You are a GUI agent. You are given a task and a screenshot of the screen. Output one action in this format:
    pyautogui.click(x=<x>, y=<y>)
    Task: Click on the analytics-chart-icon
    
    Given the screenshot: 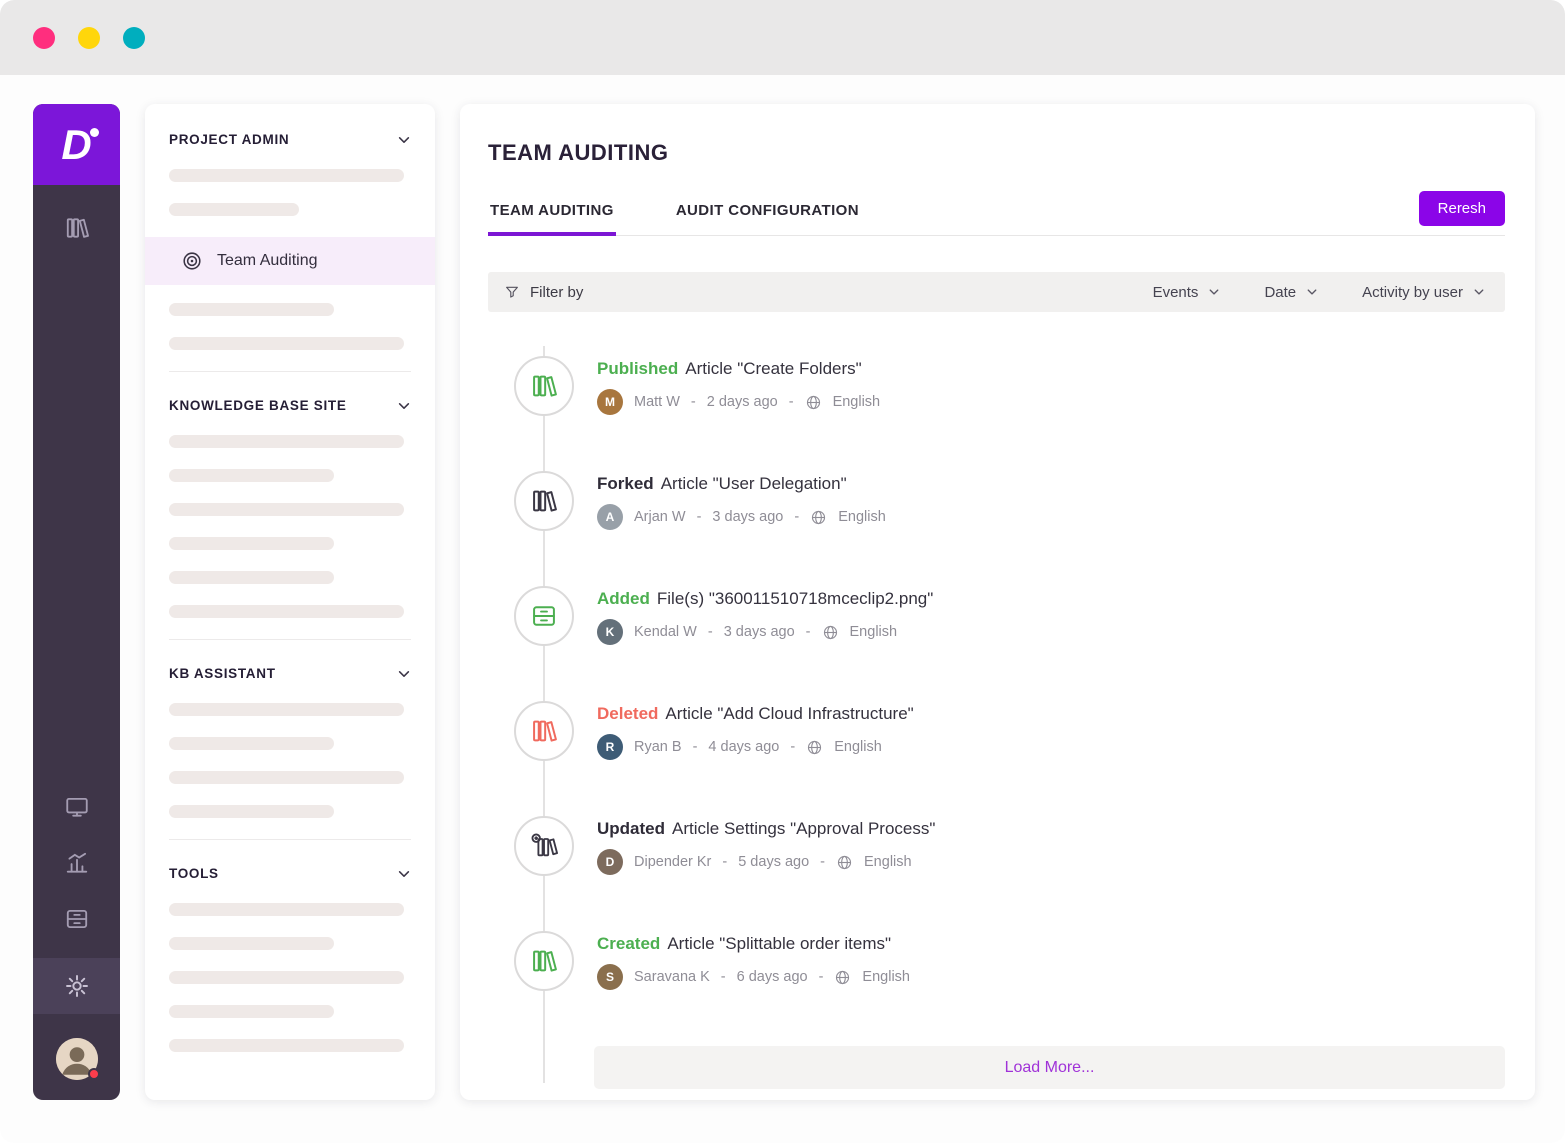 What is the action you would take?
    pyautogui.click(x=77, y=863)
    